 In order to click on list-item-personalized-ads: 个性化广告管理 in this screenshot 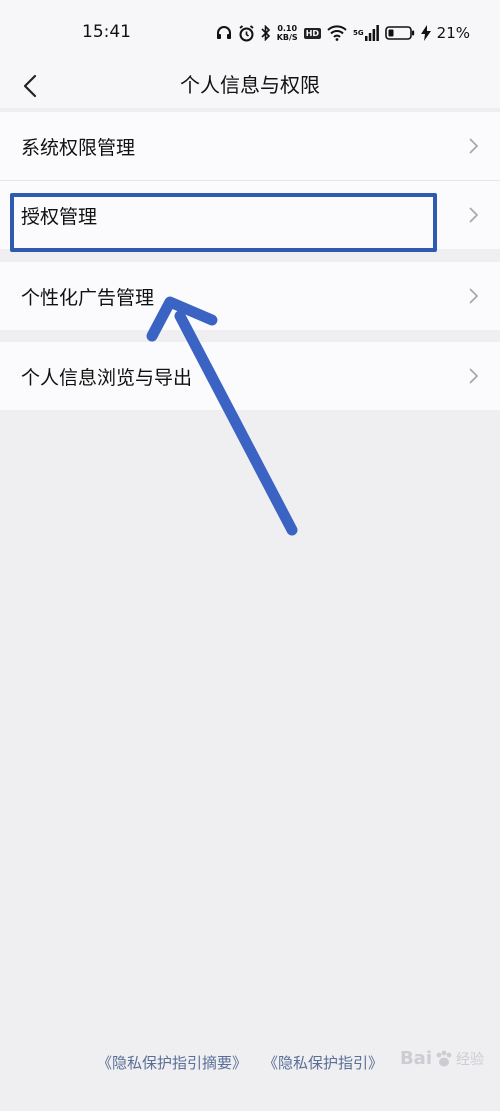, I will do `click(250, 296)`.